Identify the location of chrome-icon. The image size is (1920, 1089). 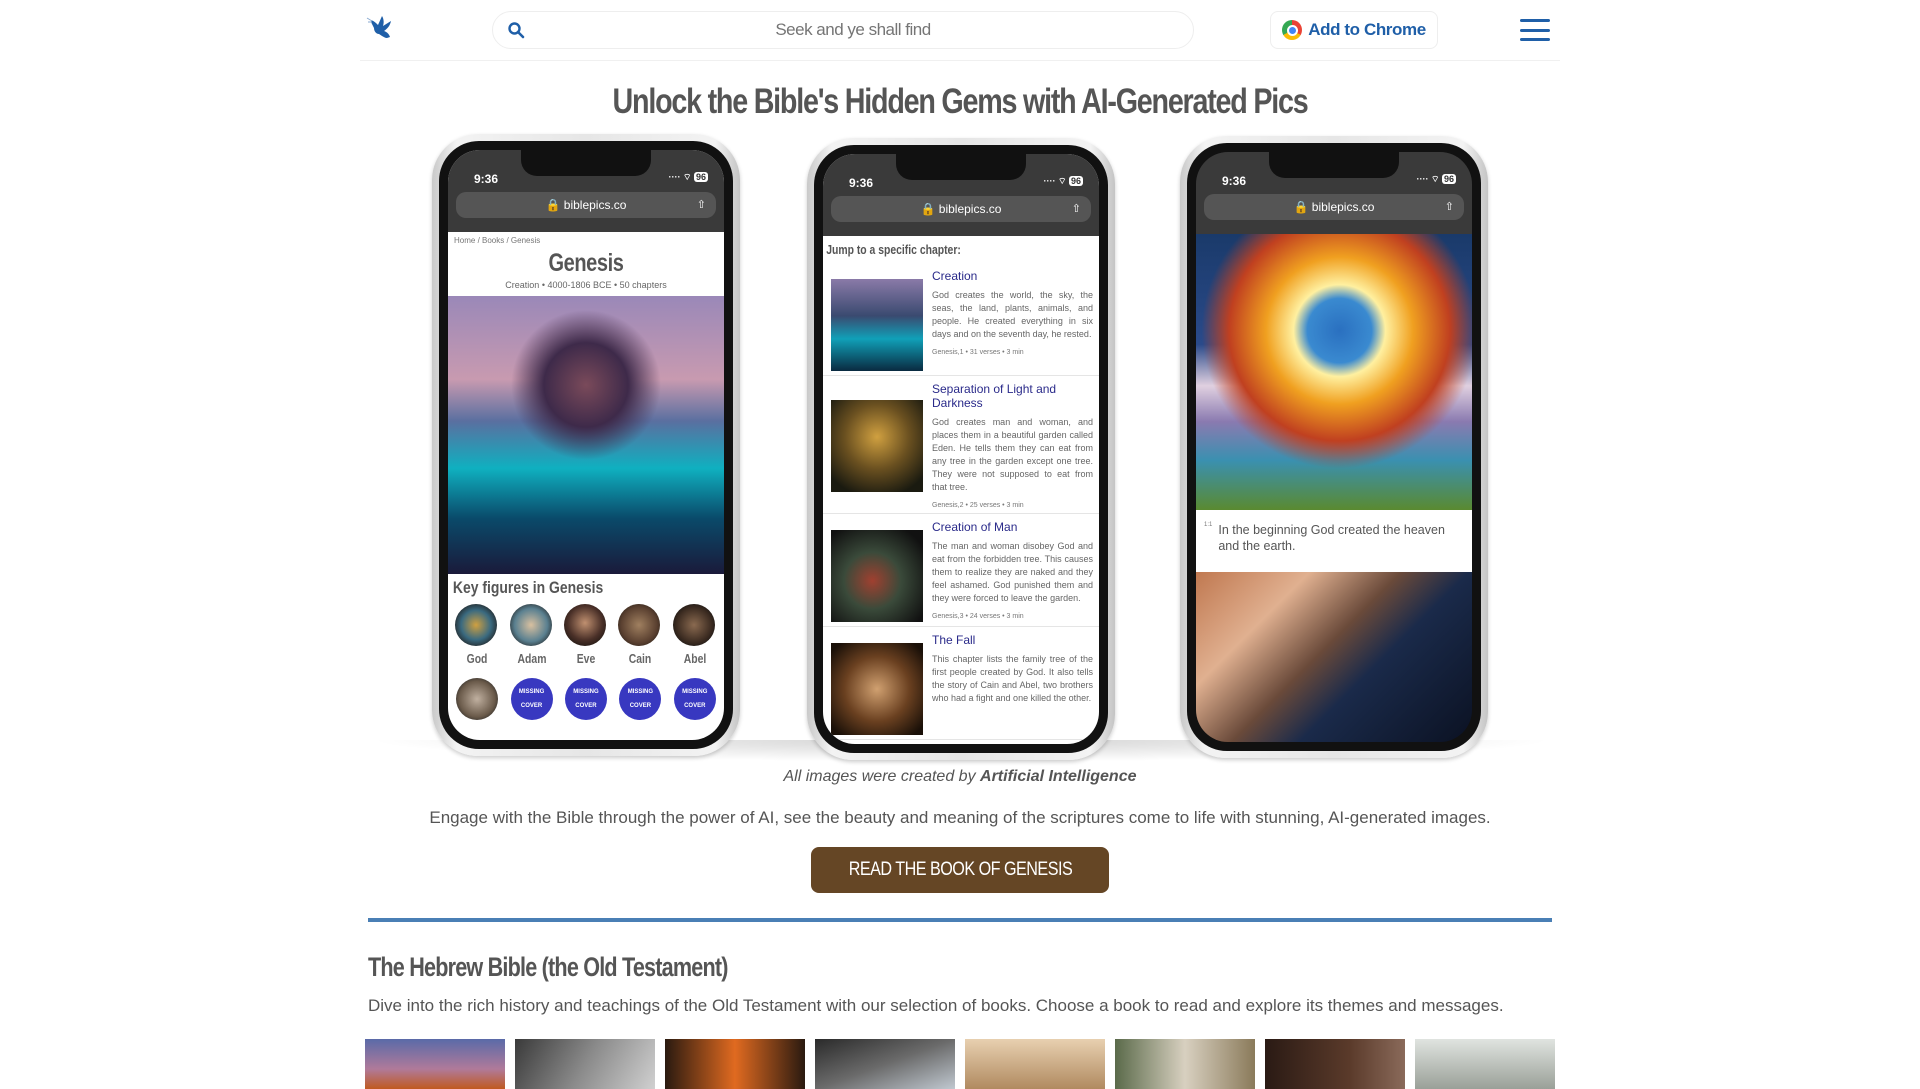
(1292, 30).